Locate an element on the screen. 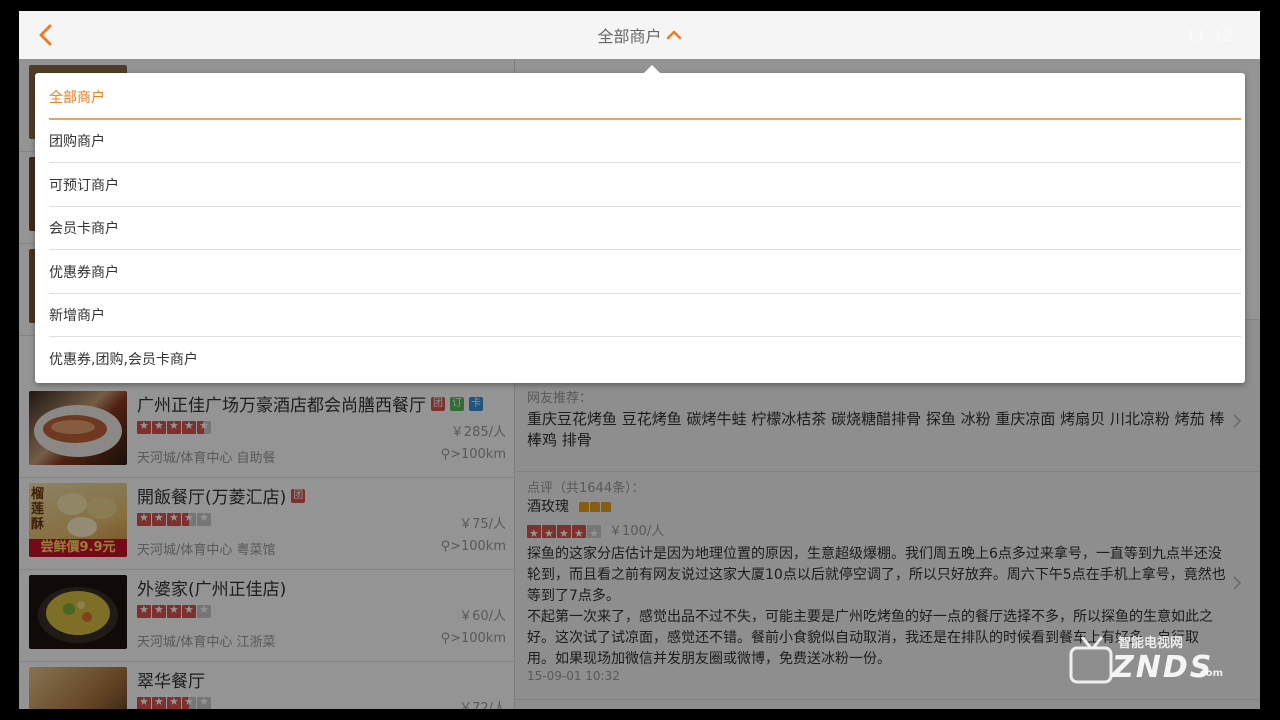 Image resolution: width=1280 pixels, height=720 pixels. filter-title-toggle: 全部商户 is located at coordinates (639, 35).